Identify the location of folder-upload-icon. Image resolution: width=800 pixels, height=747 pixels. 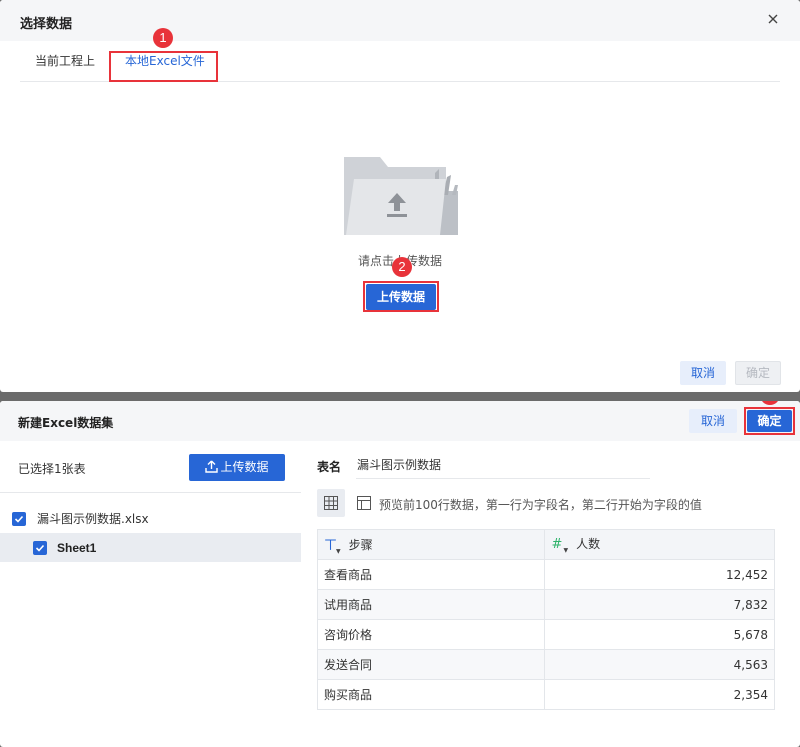
(401, 196).